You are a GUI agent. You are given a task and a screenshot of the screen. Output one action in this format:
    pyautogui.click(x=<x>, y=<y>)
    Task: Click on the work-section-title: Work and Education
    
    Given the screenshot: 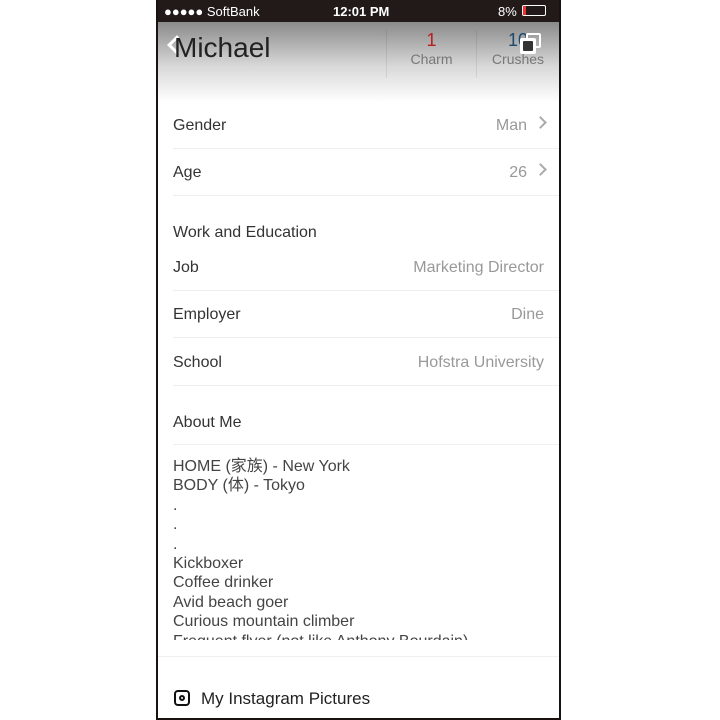 What is the action you would take?
    pyautogui.click(x=245, y=232)
    